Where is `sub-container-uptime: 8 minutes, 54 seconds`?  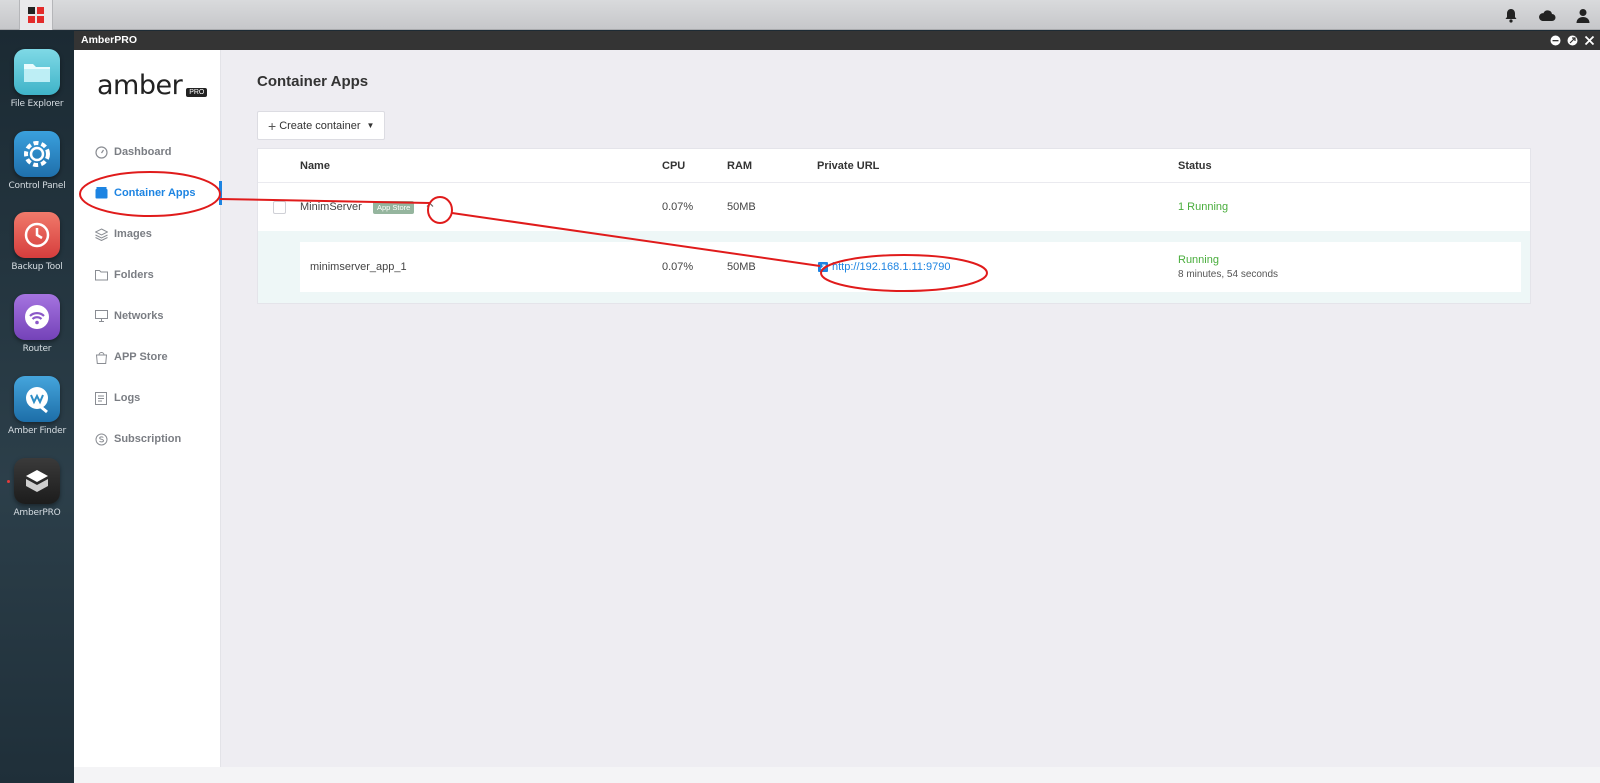
sub-container-uptime: 8 minutes, 54 seconds is located at coordinates (1228, 274).